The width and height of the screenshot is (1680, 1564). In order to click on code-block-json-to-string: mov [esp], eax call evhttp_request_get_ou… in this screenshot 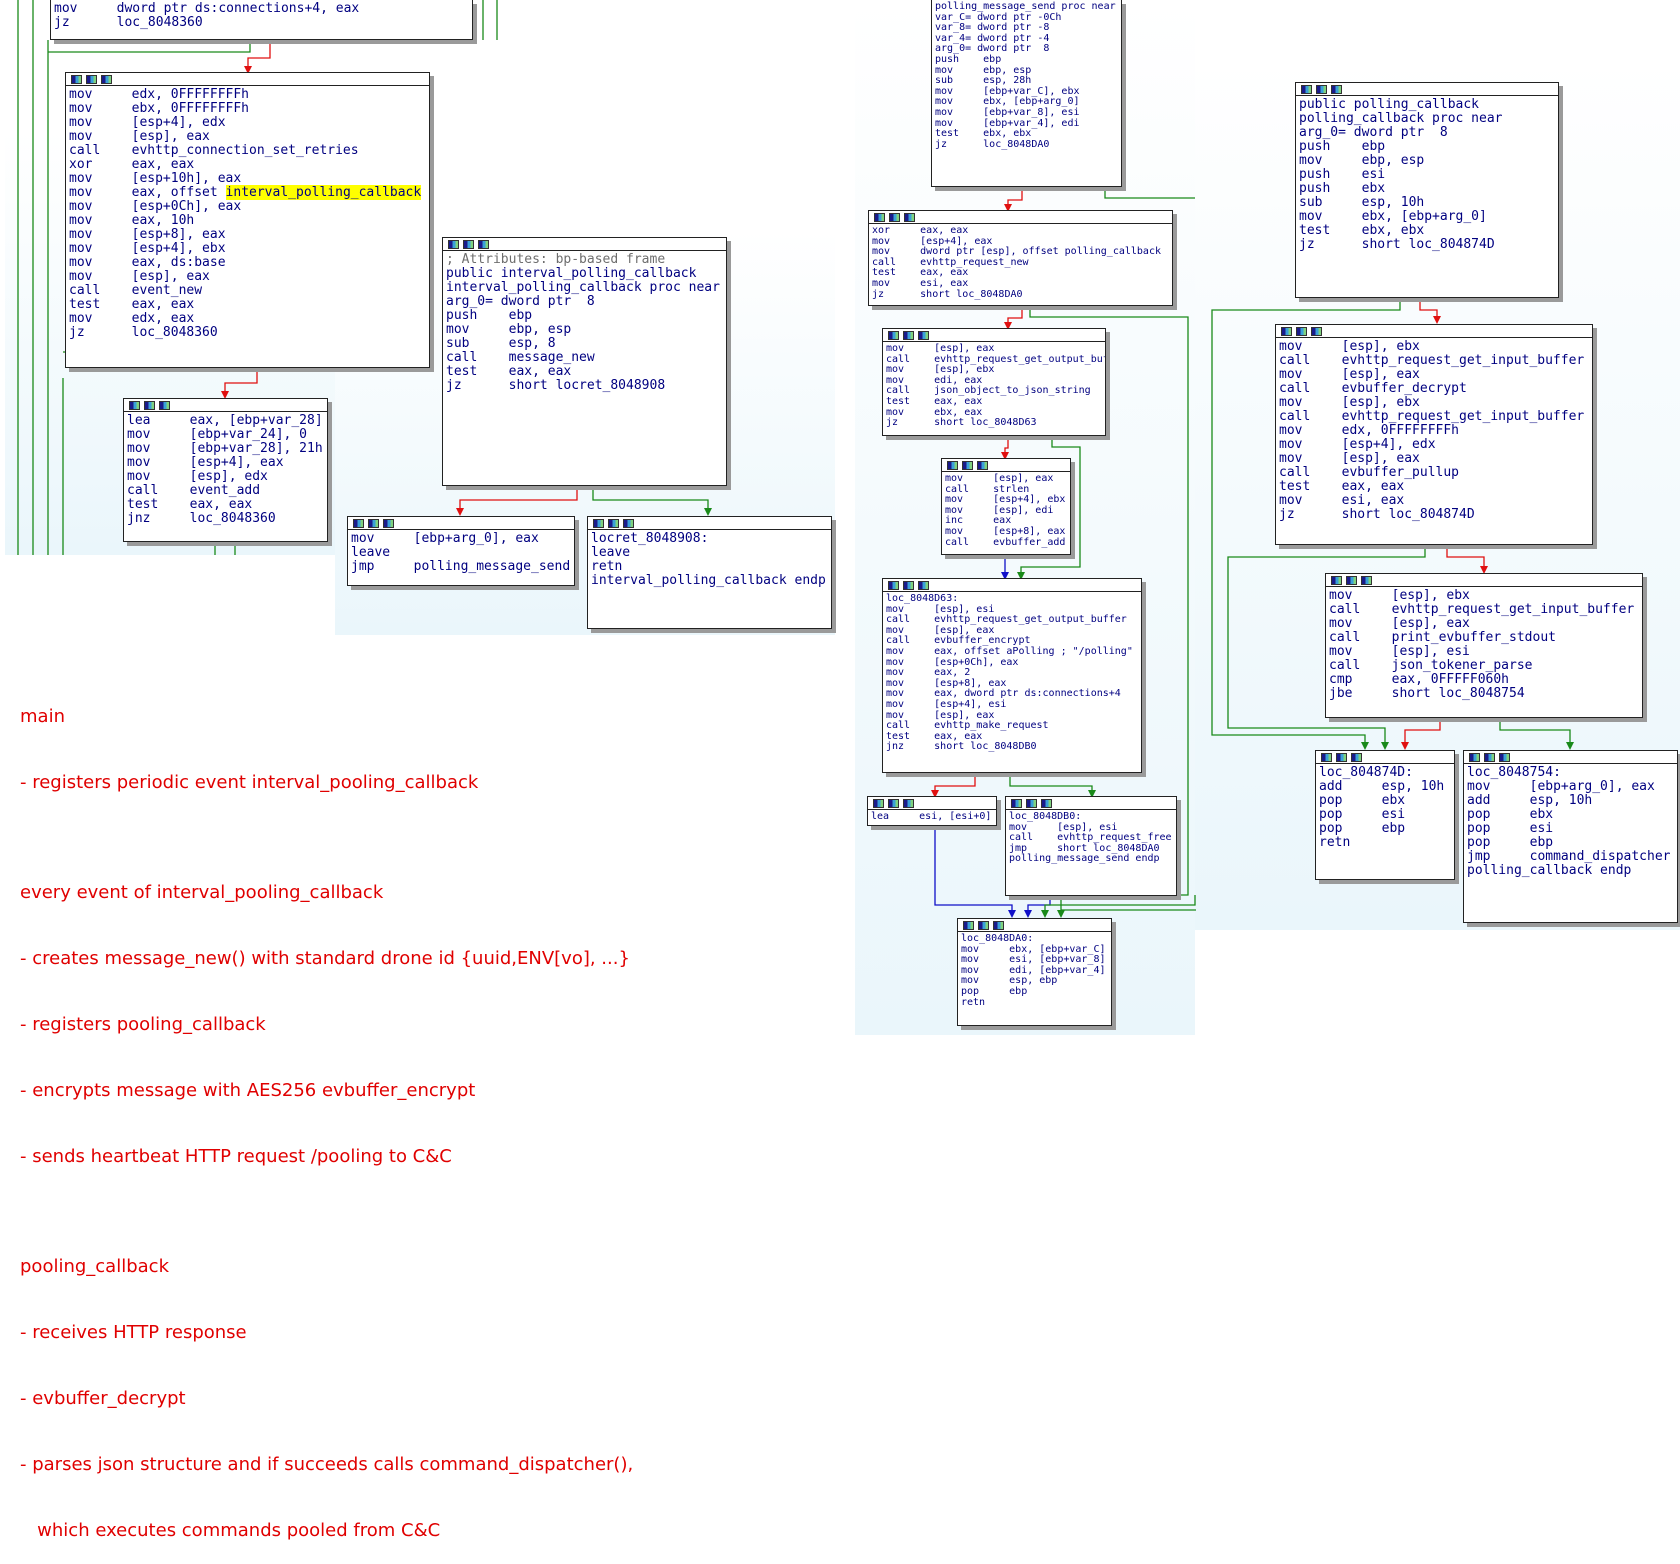, I will do `click(994, 382)`.